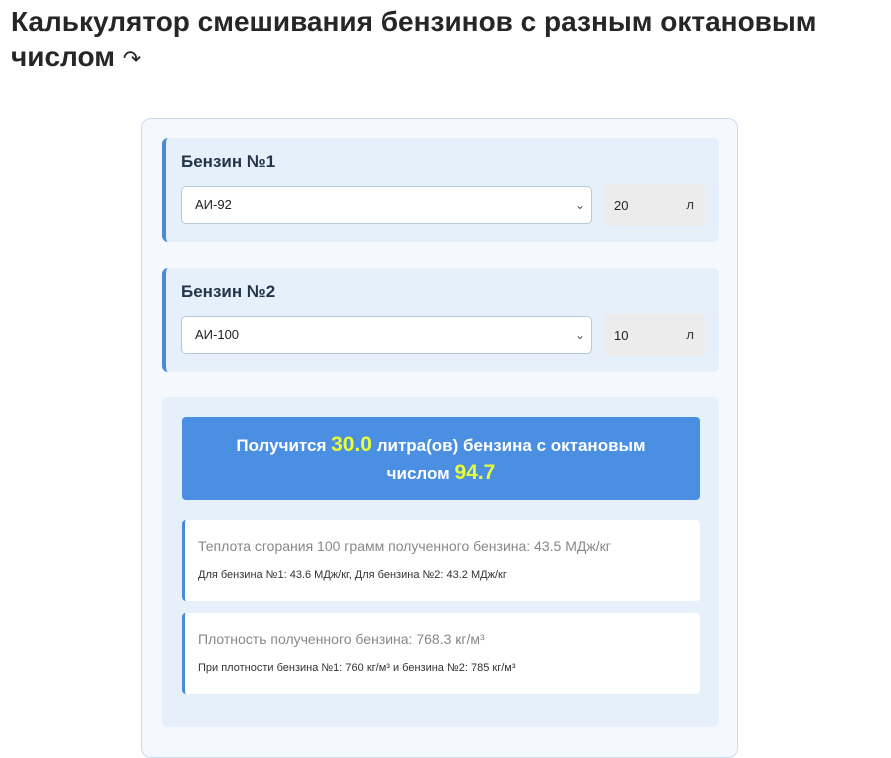 This screenshot has width=891, height=758. Describe the element at coordinates (217, 334) in the screenshot. I see `fuel-2-grade-value: АИ-100` at that location.